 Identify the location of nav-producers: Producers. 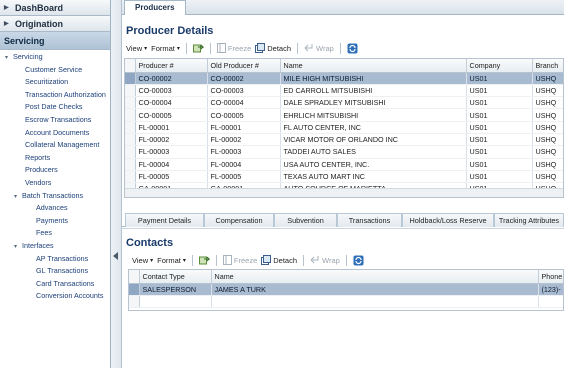
(55, 170).